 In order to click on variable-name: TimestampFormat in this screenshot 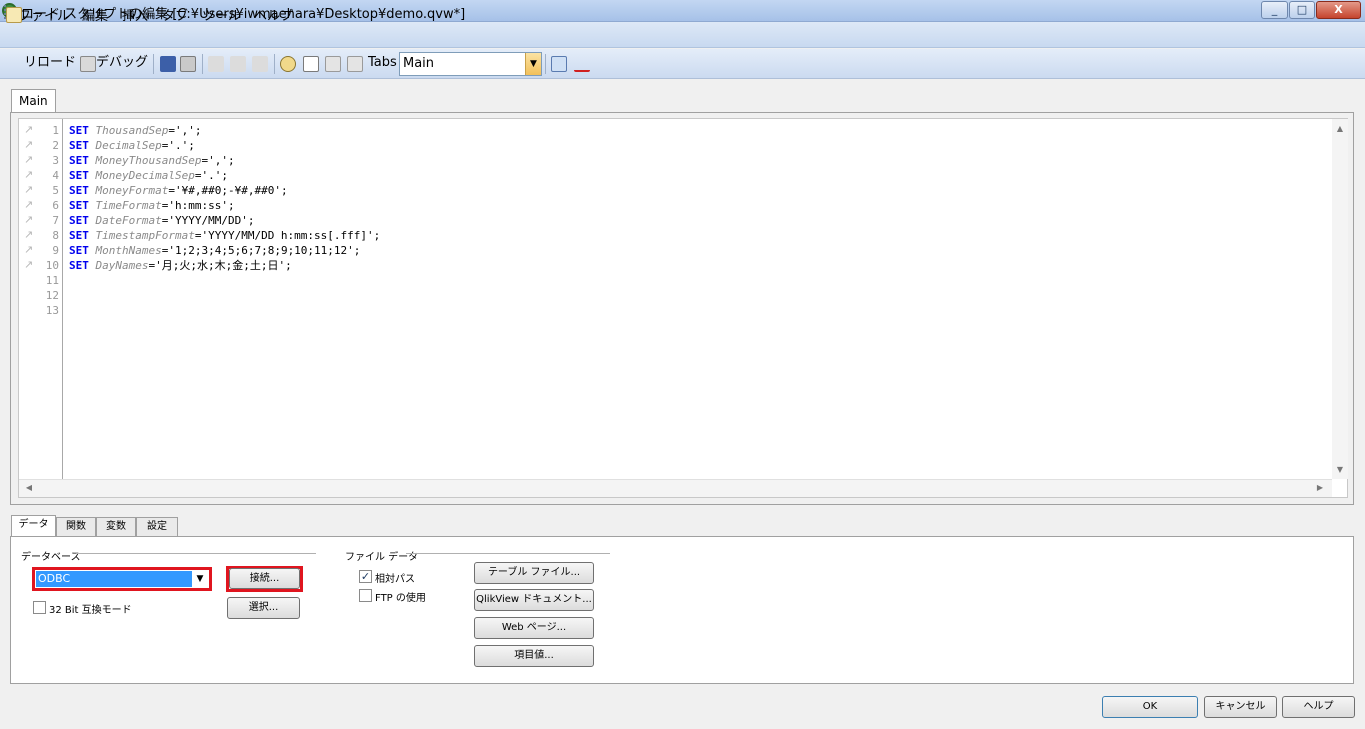, I will do `click(145, 235)`.